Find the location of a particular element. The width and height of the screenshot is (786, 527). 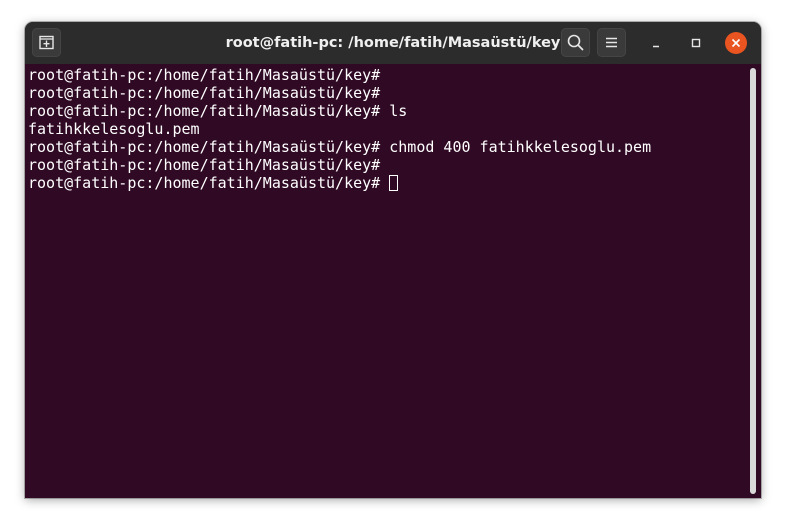

close-button is located at coordinates (736, 43).